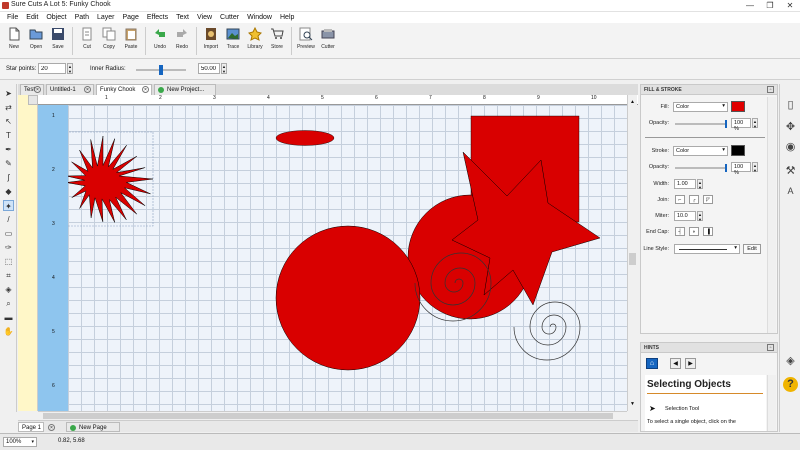 Image resolution: width=800 pixels, height=450 pixels. I want to click on ellipse-shape, so click(305, 138).